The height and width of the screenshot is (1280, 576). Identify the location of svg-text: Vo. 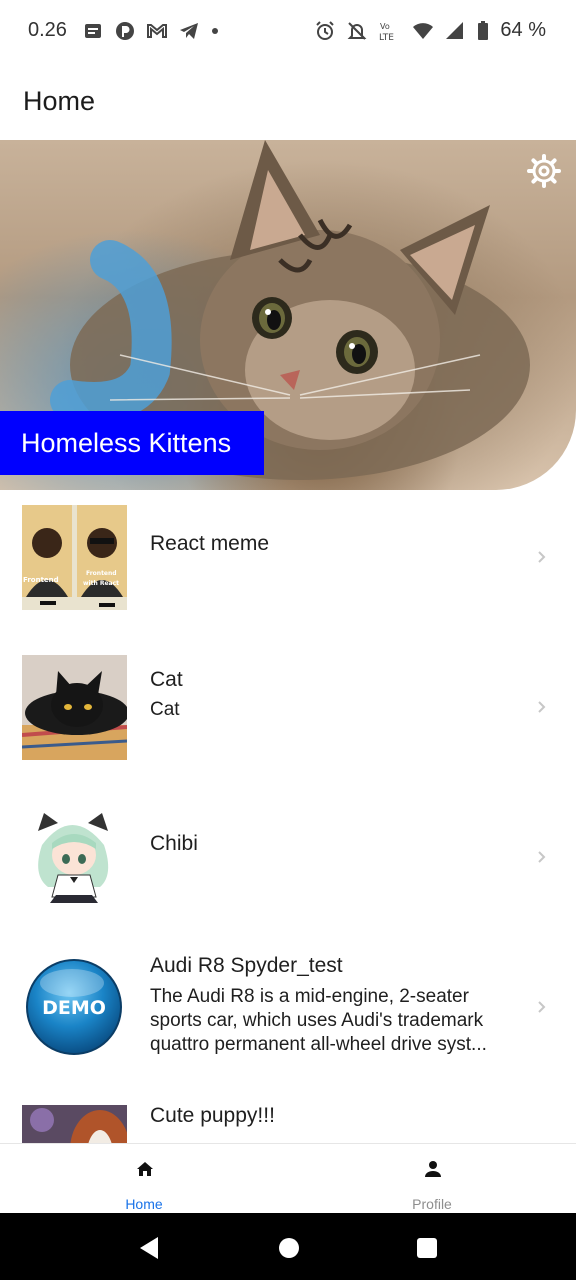
(385, 26).